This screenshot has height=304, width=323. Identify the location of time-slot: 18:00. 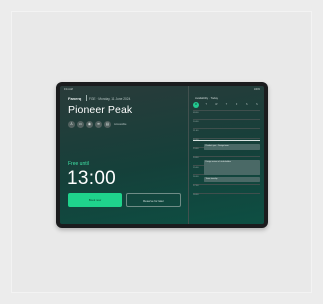
(226, 197).